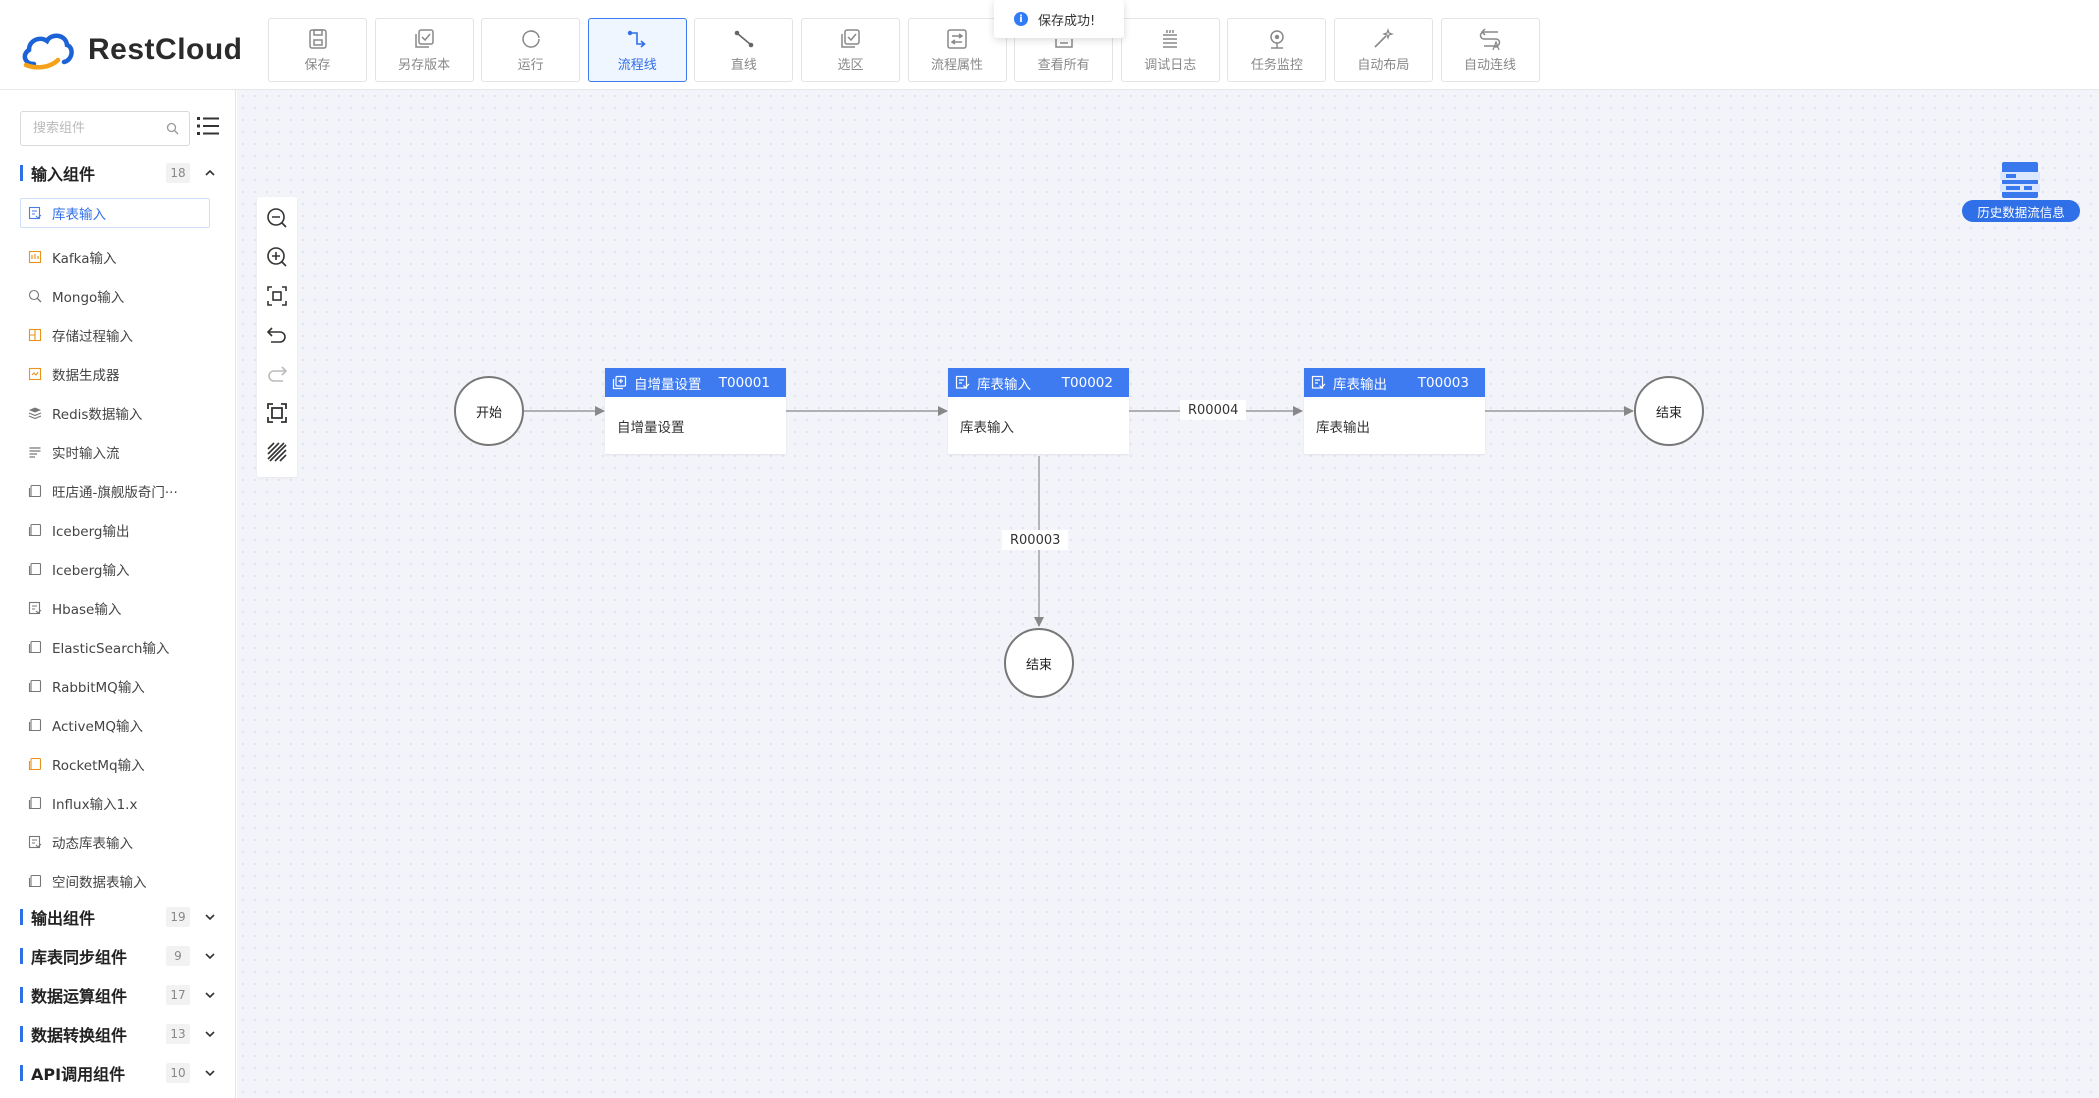 The image size is (2099, 1098). What do you see at coordinates (118, 1073) in the screenshot?
I see `group-api-components: API调用组件 10` at bounding box center [118, 1073].